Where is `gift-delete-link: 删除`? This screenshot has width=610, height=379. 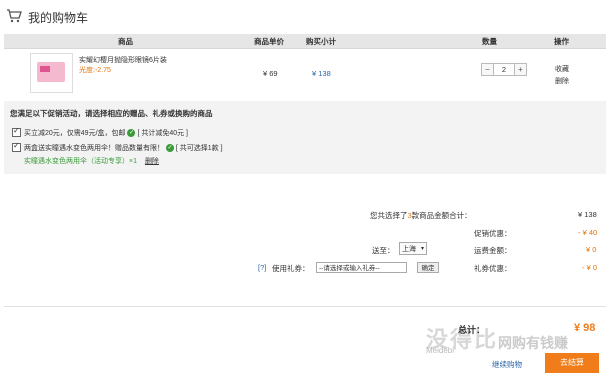
gift-delete-link: 删除 is located at coordinates (152, 161).